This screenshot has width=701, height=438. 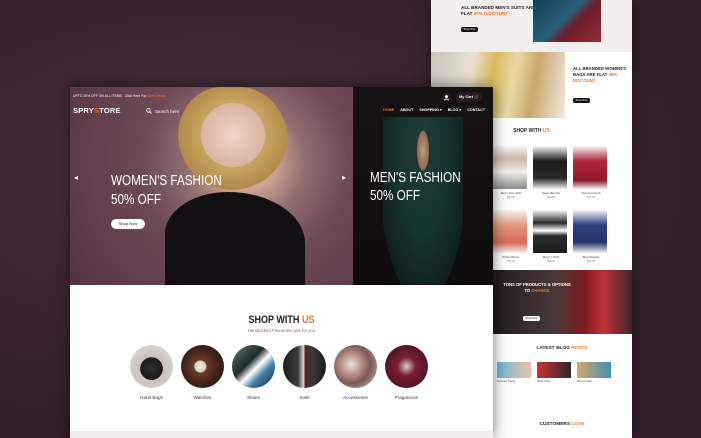 I want to click on product-name: Blue Sweater, so click(x=591, y=257).